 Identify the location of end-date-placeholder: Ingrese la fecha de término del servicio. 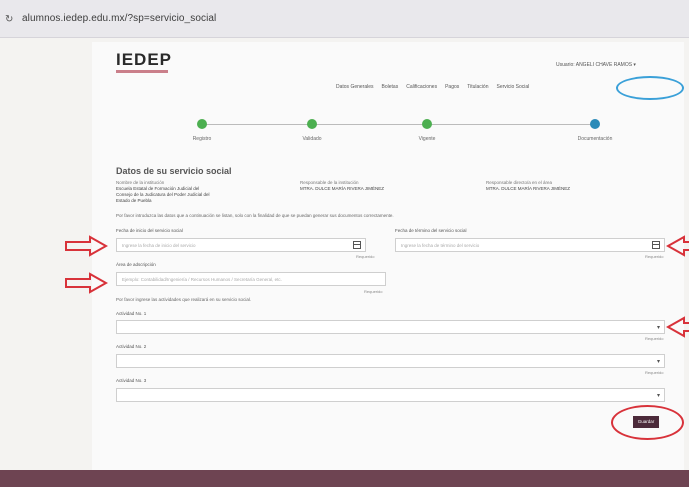
(440, 245).